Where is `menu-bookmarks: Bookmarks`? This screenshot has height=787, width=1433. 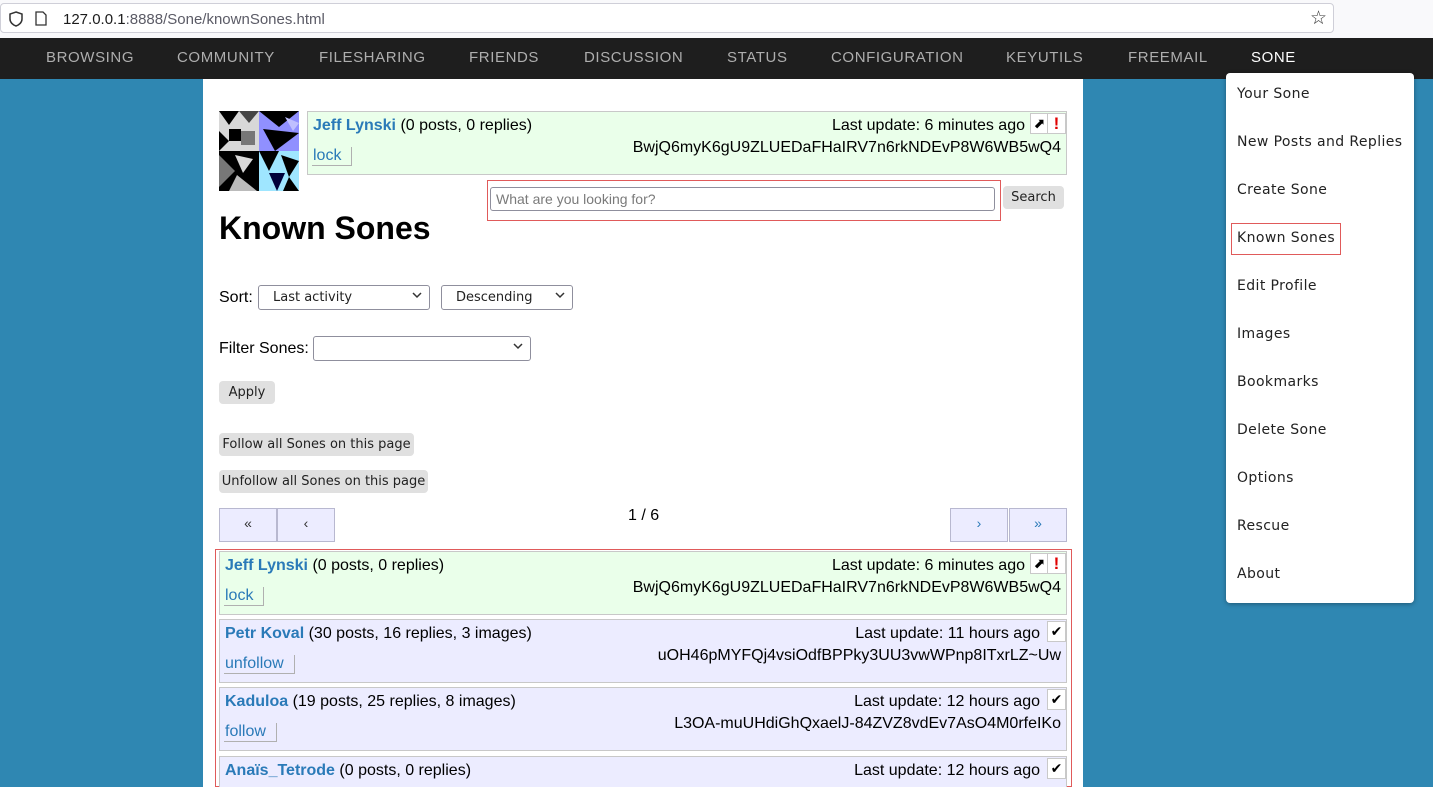 menu-bookmarks: Bookmarks is located at coordinates (1278, 382).